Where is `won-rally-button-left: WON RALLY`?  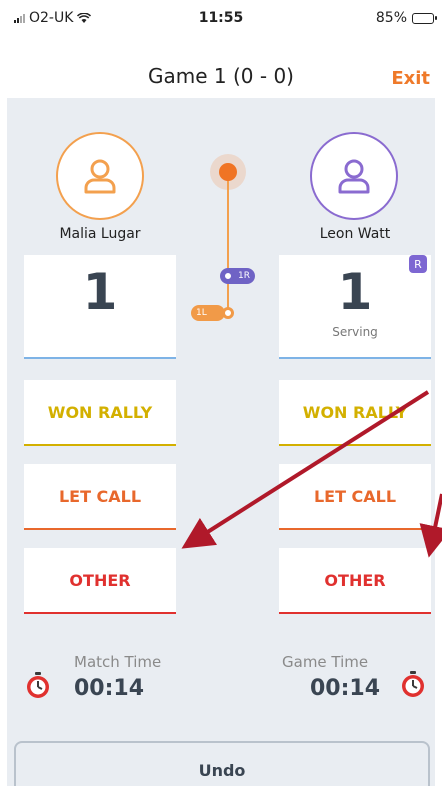
won-rally-button-left: WON RALLY is located at coordinates (100, 413).